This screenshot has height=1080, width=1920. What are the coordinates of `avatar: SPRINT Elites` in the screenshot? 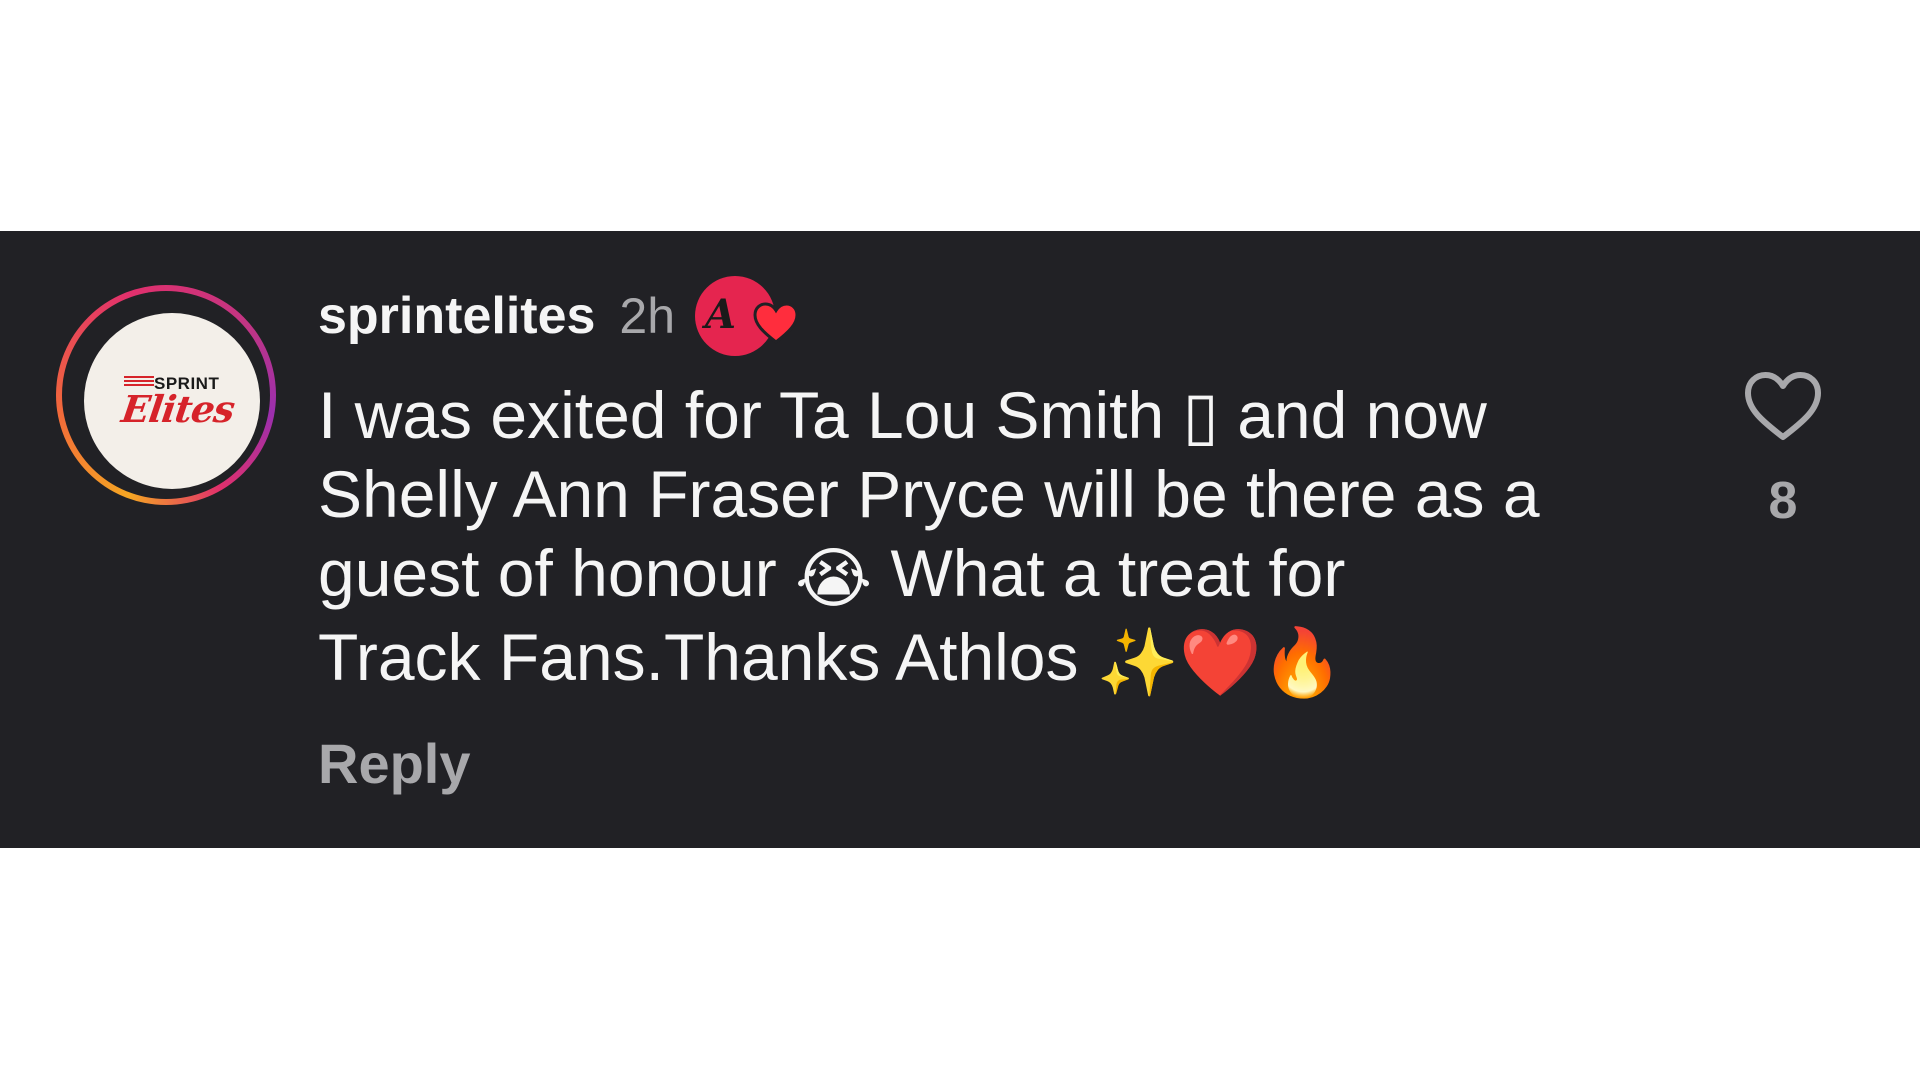 It's located at (172, 401).